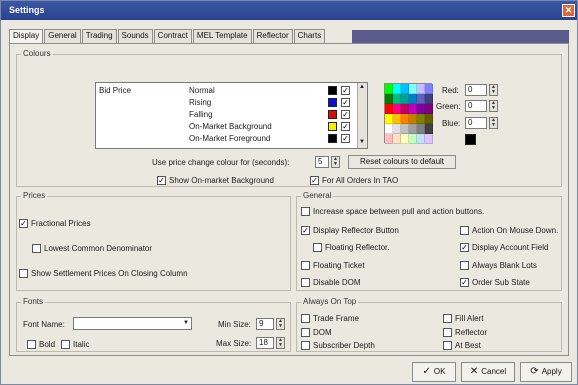 This screenshot has width=578, height=385. I want to click on colour-palette, so click(408, 113).